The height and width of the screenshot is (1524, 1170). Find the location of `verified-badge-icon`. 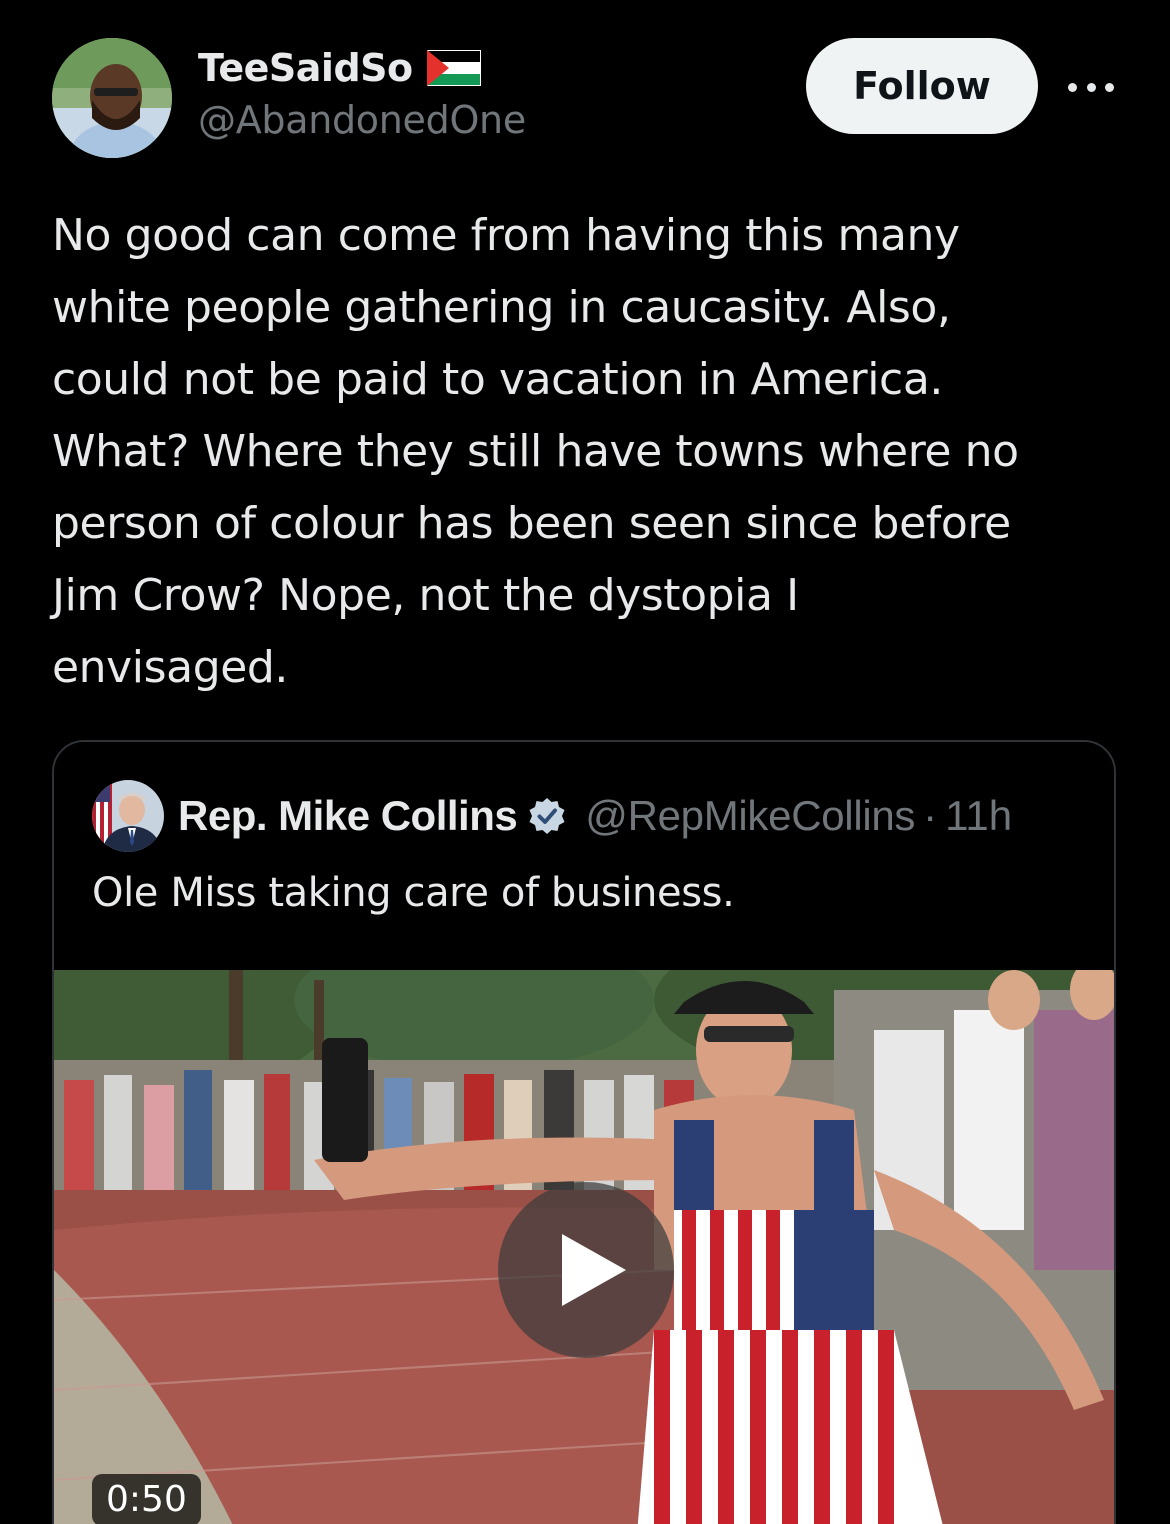

verified-badge-icon is located at coordinates (547, 816).